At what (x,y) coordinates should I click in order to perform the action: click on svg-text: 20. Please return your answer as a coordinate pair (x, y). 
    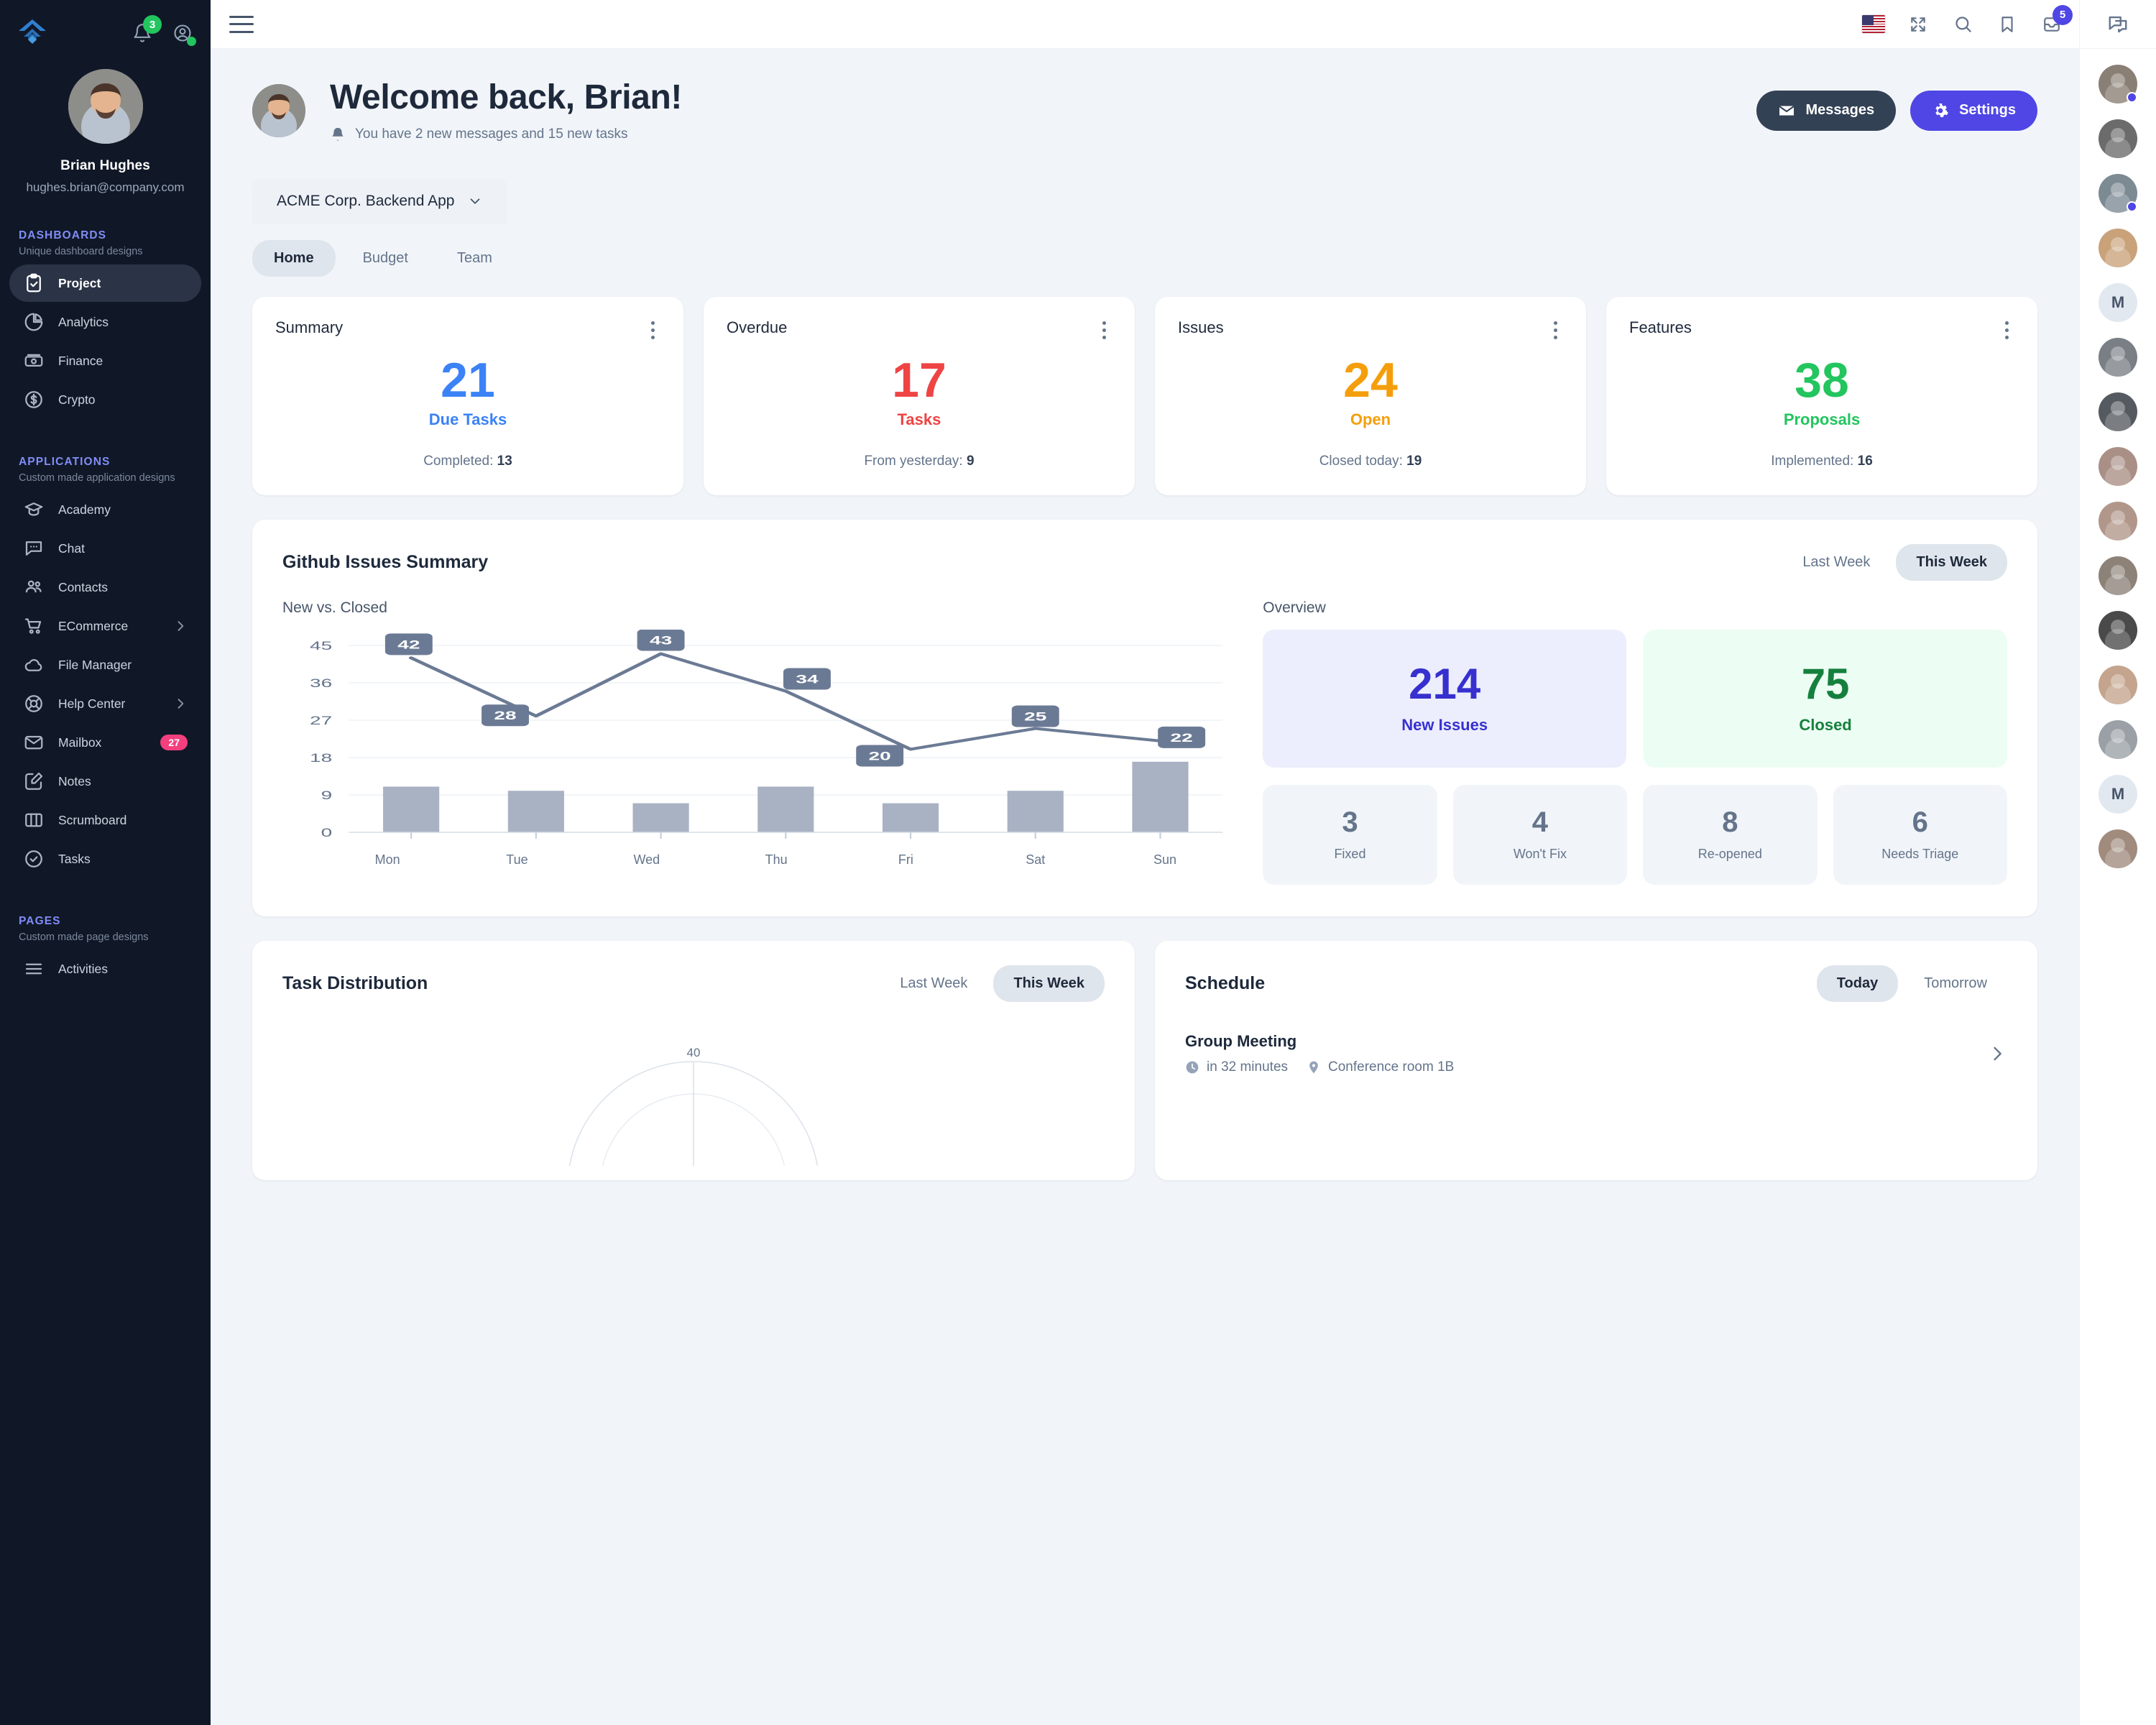
    Looking at the image, I should click on (880, 756).